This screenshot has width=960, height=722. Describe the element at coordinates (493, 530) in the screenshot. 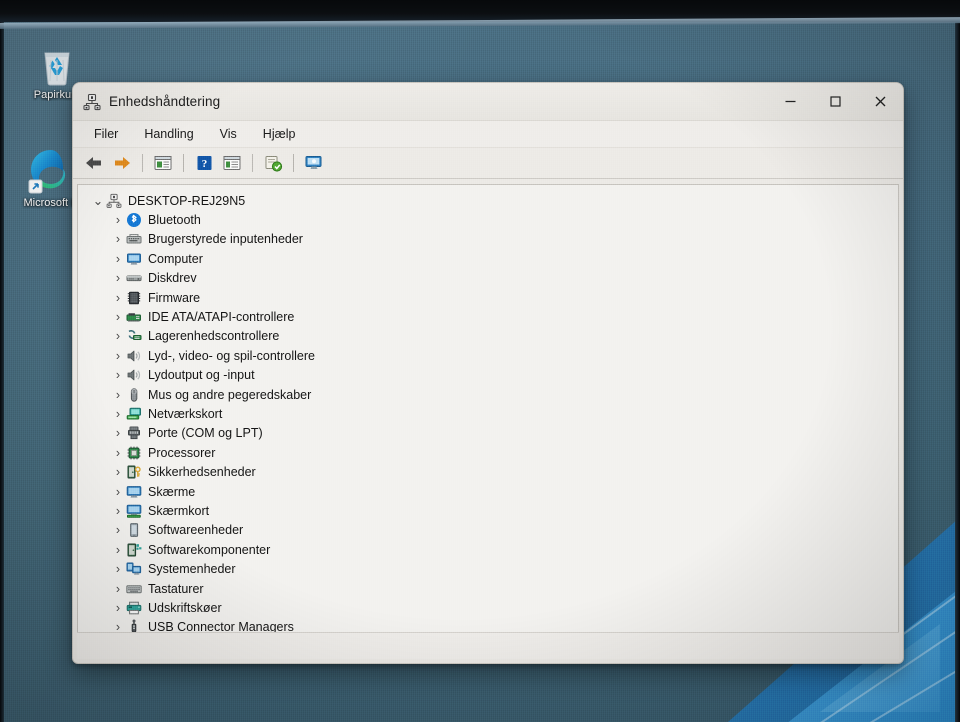

I see `tree-item: › Softwareenheder` at that location.